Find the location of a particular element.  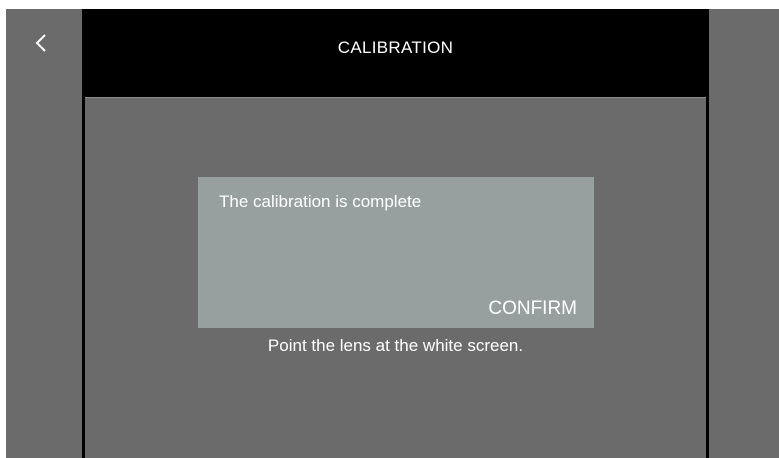

back-button is located at coordinates (44, 44).